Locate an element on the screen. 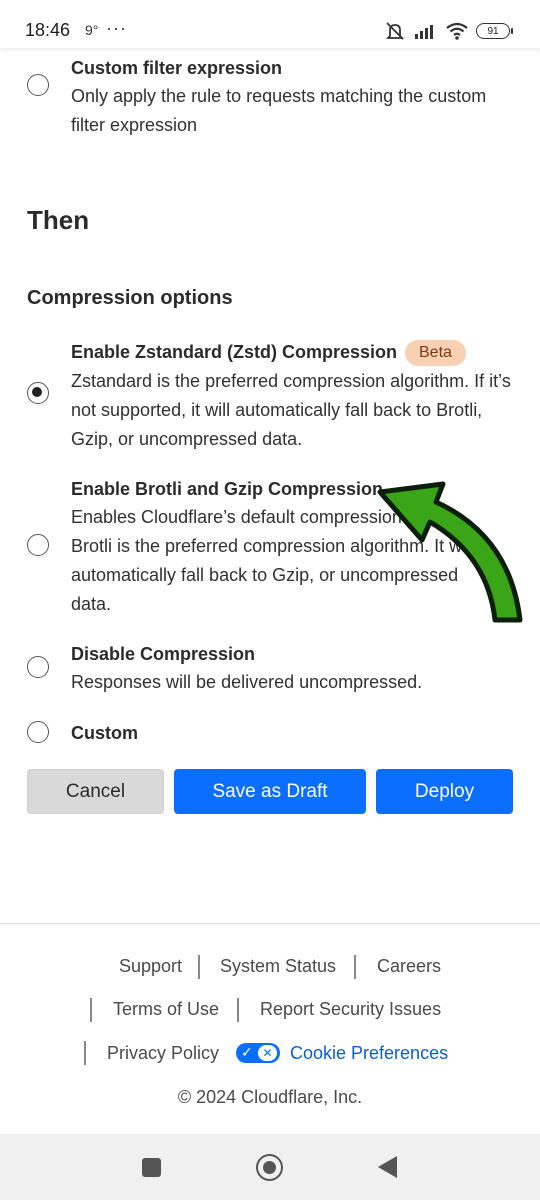 The height and width of the screenshot is (1200, 540). beta-badge: Beta is located at coordinates (435, 353).